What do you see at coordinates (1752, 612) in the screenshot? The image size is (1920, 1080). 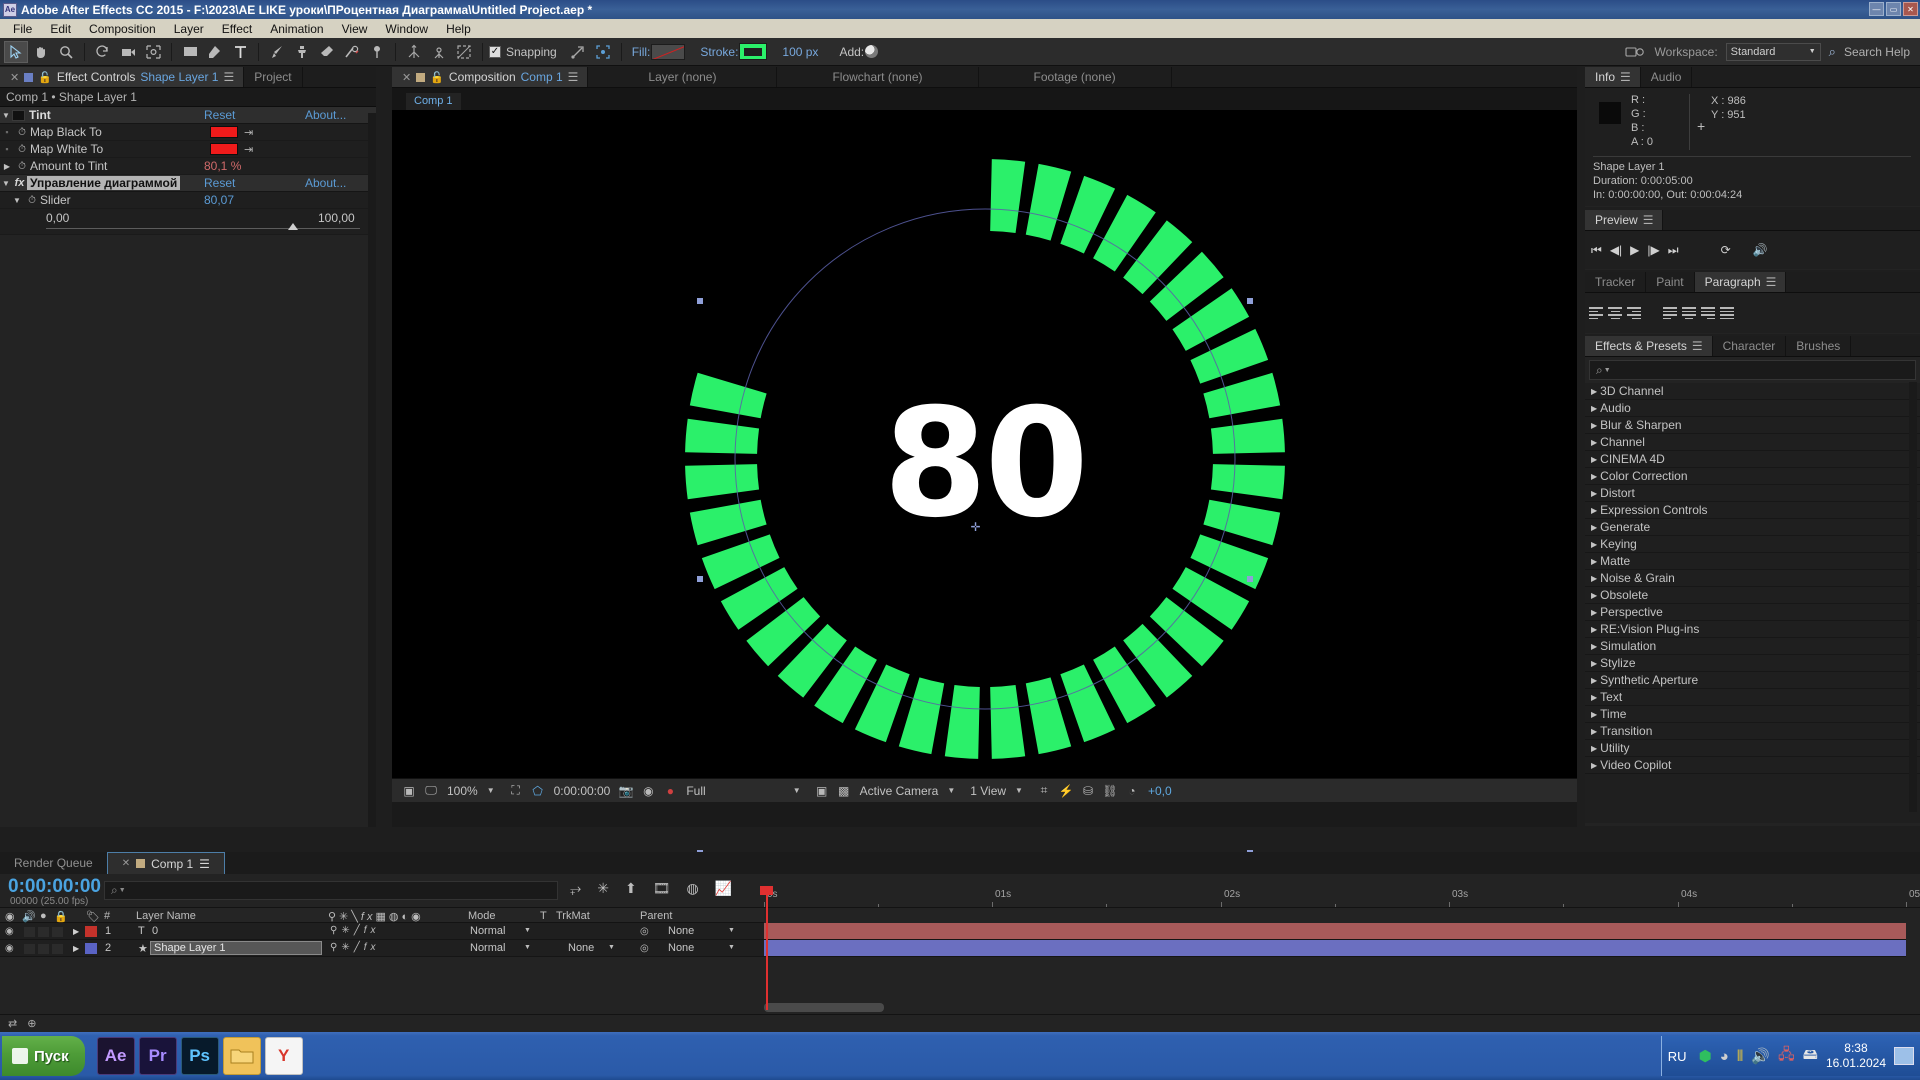 I see `effects-category-item: ▶ Perspective` at bounding box center [1752, 612].